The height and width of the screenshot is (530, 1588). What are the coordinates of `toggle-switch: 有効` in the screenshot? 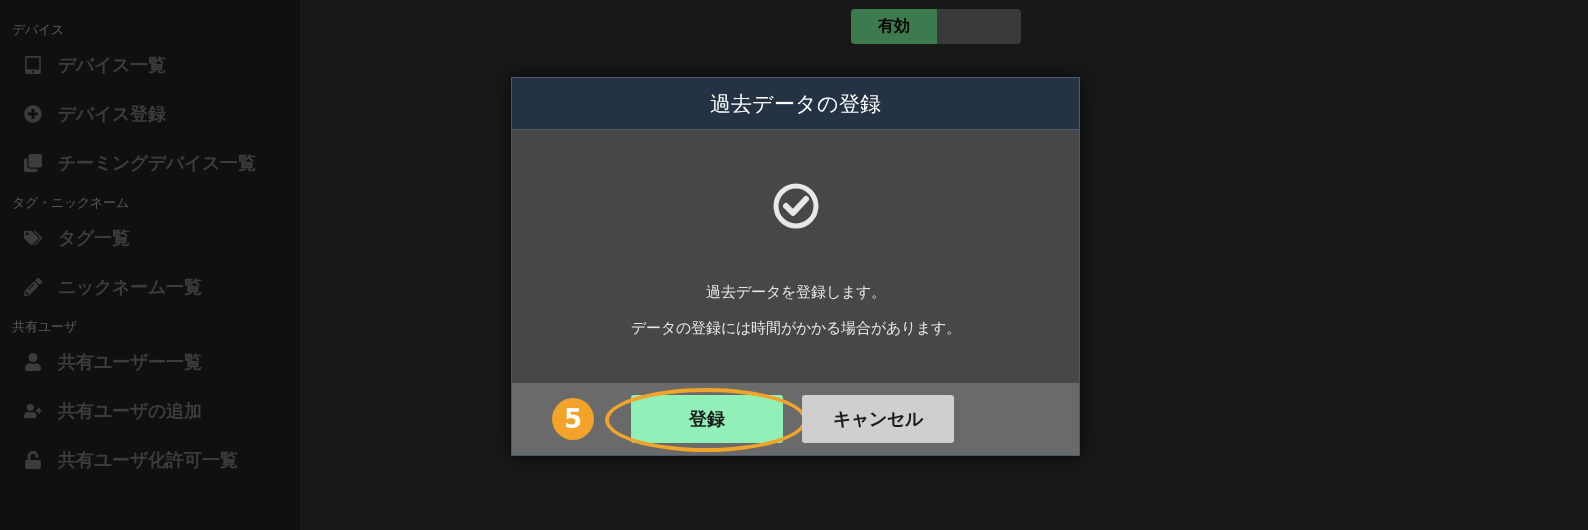 It's located at (936, 26).